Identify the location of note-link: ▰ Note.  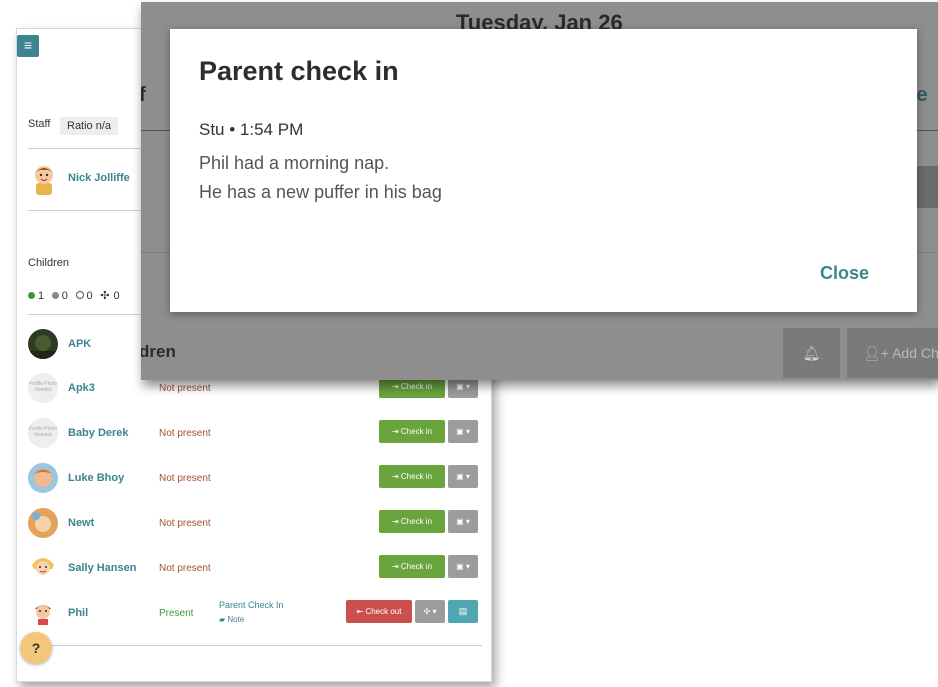
(231, 619).